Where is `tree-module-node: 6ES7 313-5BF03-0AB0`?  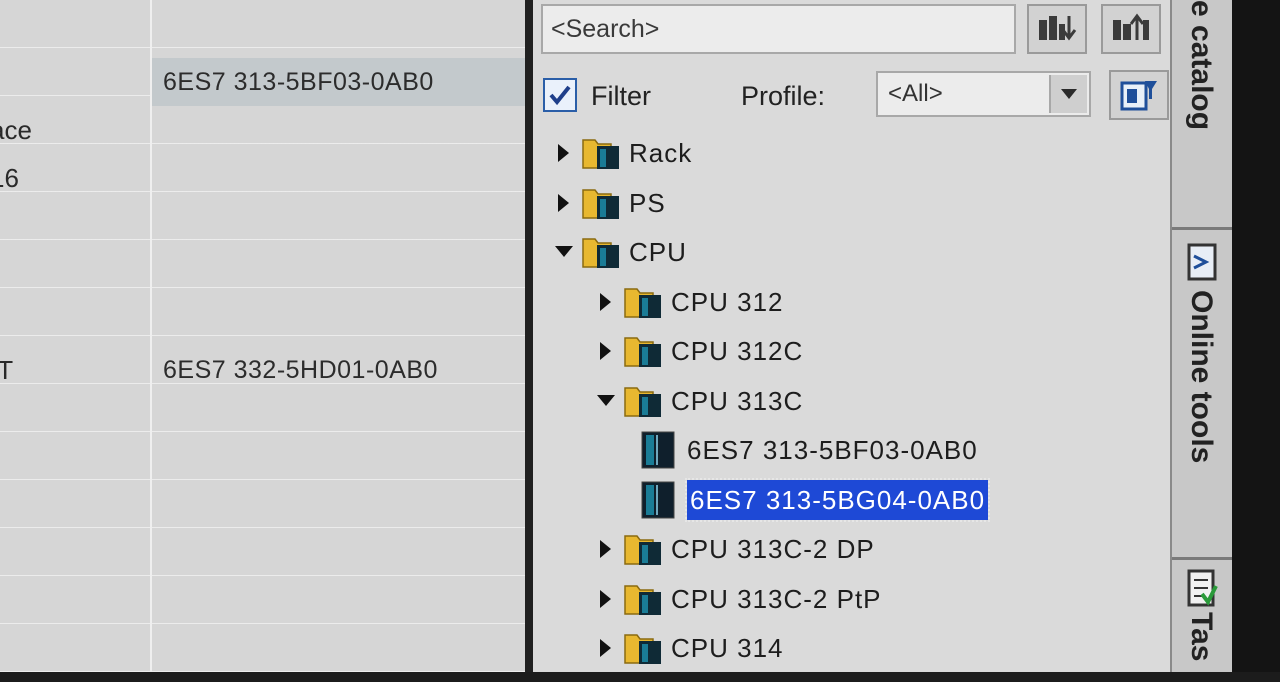
tree-module-node: 6ES7 313-5BF03-0AB0 is located at coordinates (886, 450).